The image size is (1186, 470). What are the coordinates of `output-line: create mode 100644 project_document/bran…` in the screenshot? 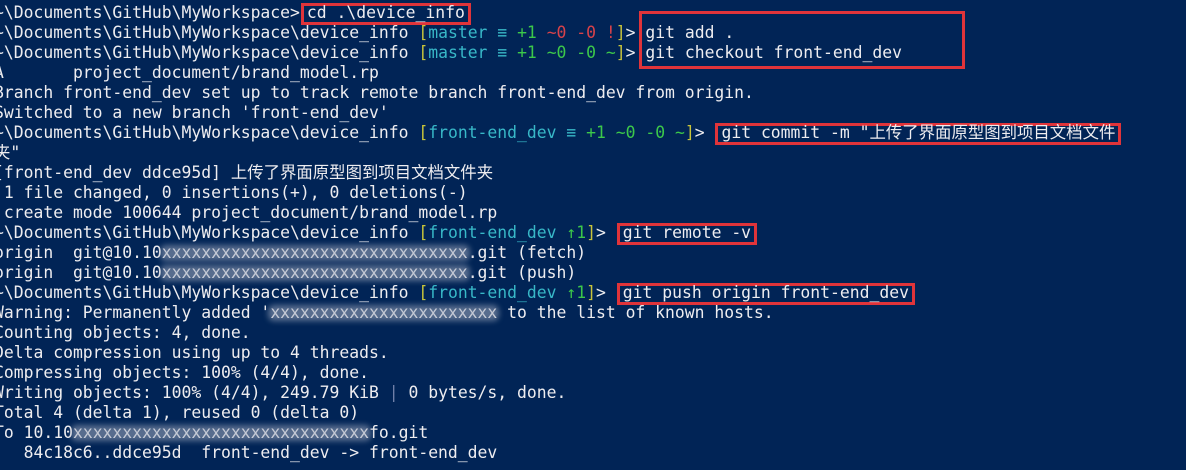 It's located at (249, 212).